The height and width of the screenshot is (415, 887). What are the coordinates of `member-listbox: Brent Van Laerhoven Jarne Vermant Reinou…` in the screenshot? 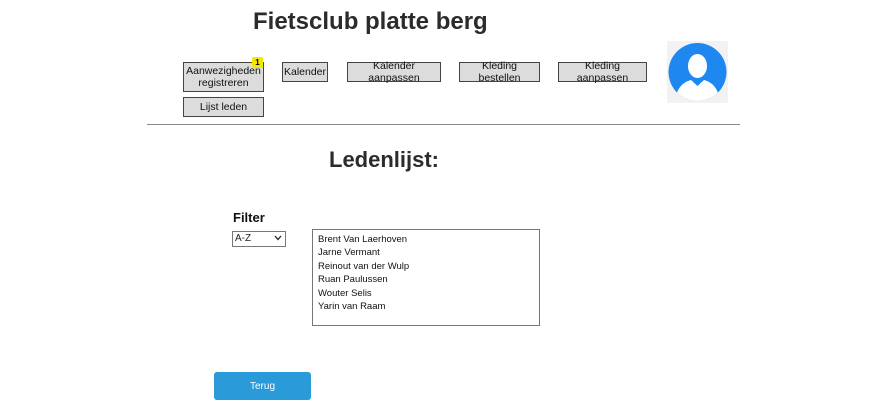 It's located at (426, 277).